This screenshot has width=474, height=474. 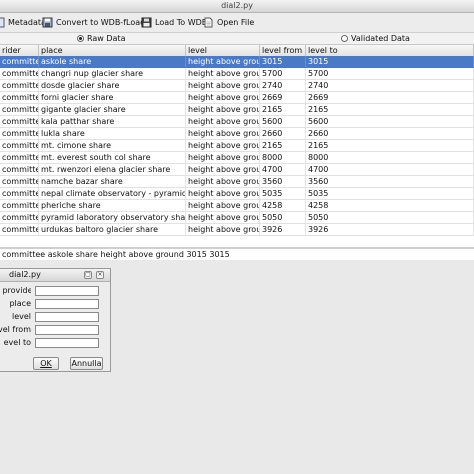 What do you see at coordinates (67, 317) in the screenshot?
I see `level-input` at bounding box center [67, 317].